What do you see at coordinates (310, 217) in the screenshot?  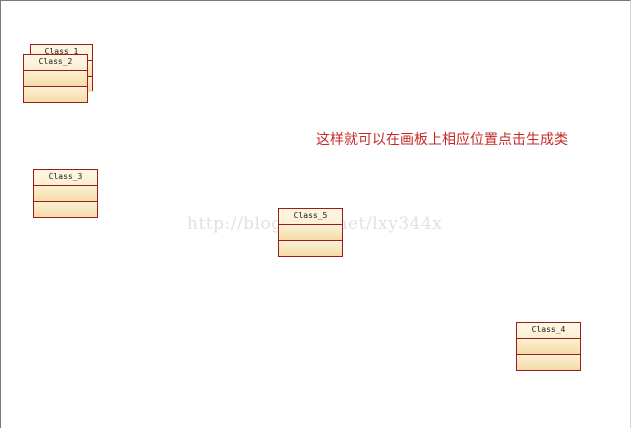 I see `class-name: Class_5` at bounding box center [310, 217].